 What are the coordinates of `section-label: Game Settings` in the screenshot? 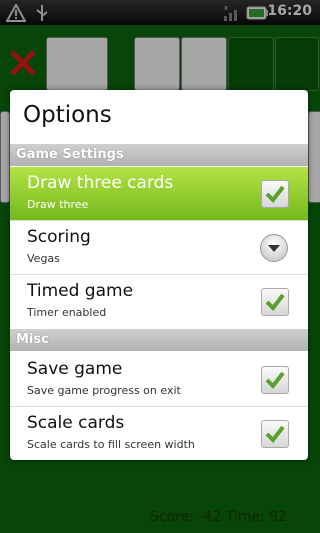 It's located at (70, 154).